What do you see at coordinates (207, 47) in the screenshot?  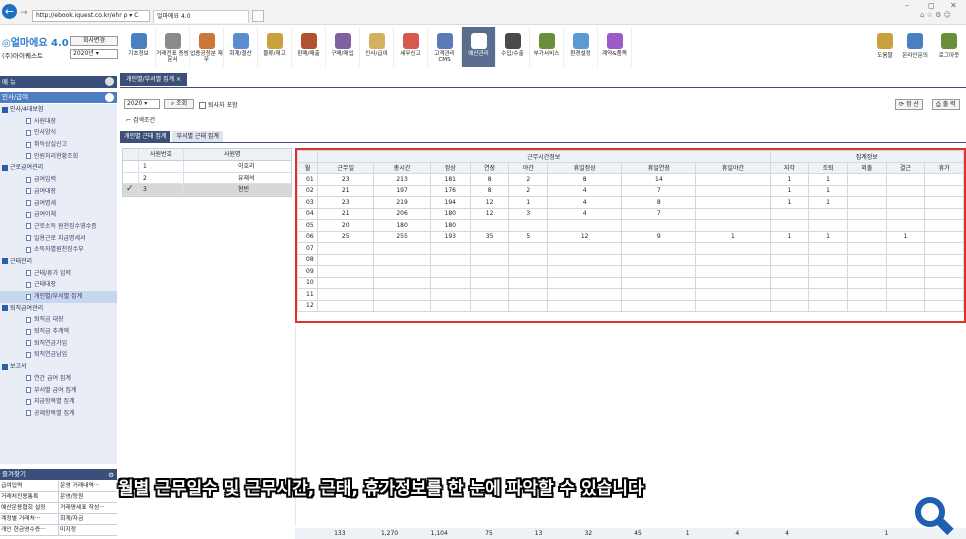 I see `toolbar-item-2: 업종공정분 재무` at bounding box center [207, 47].